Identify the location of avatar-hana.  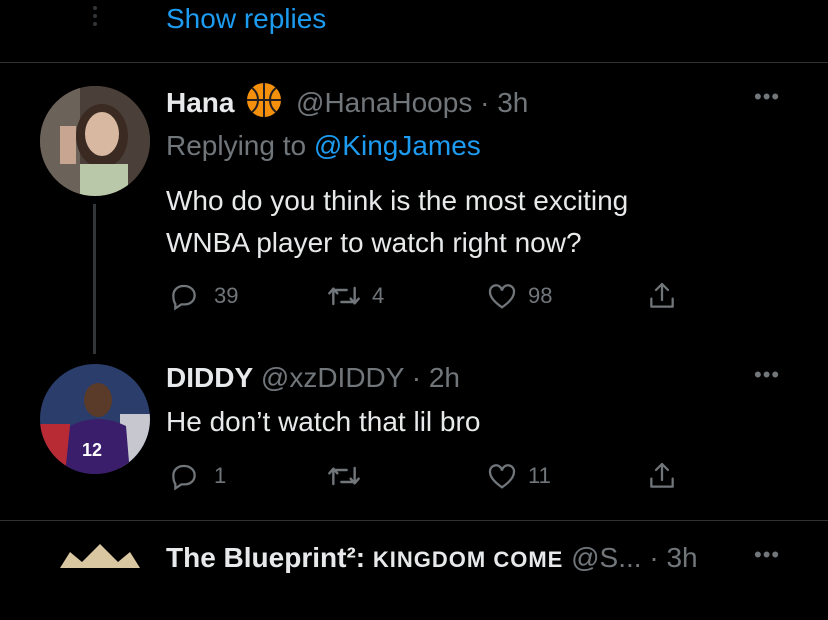
(95, 141).